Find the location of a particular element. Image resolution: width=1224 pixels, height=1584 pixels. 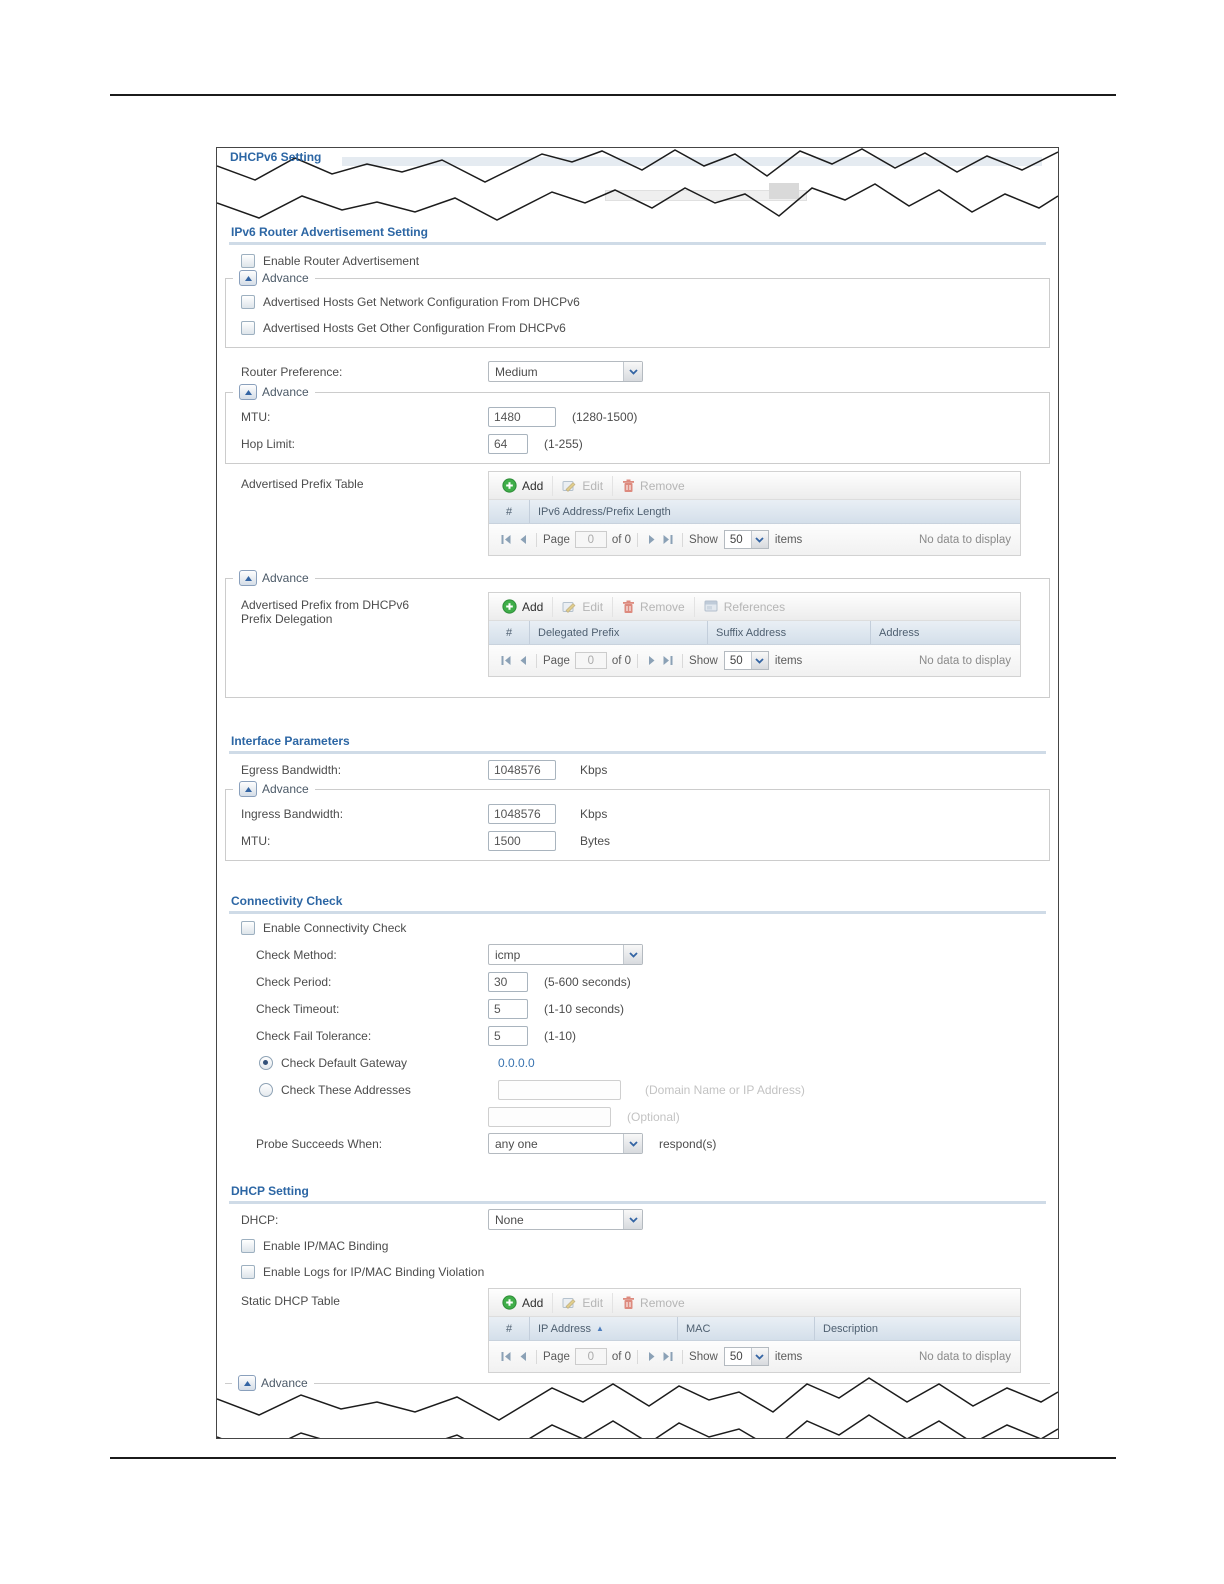

default-gateway-value: 0.0.0.0 is located at coordinates (516, 1062).